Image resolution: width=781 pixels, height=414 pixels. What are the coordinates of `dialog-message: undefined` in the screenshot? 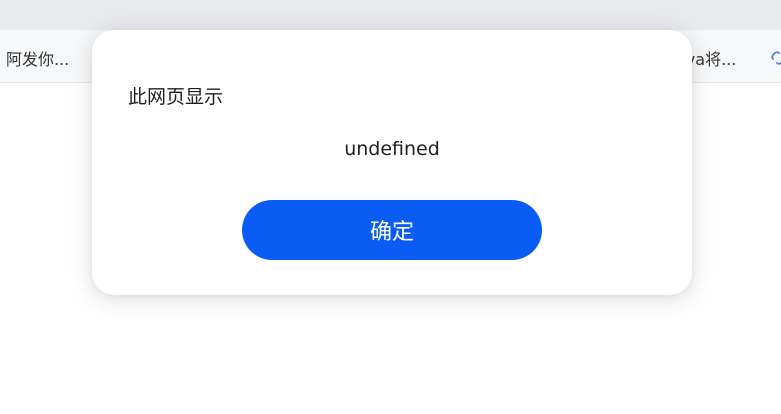 It's located at (392, 149).